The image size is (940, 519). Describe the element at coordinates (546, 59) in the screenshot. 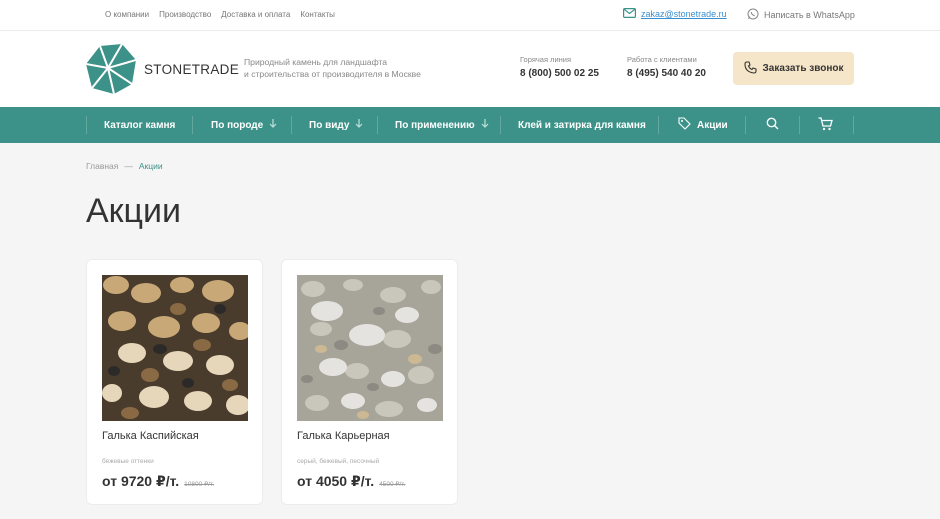

I see `hotline-label: Горячая линия` at that location.